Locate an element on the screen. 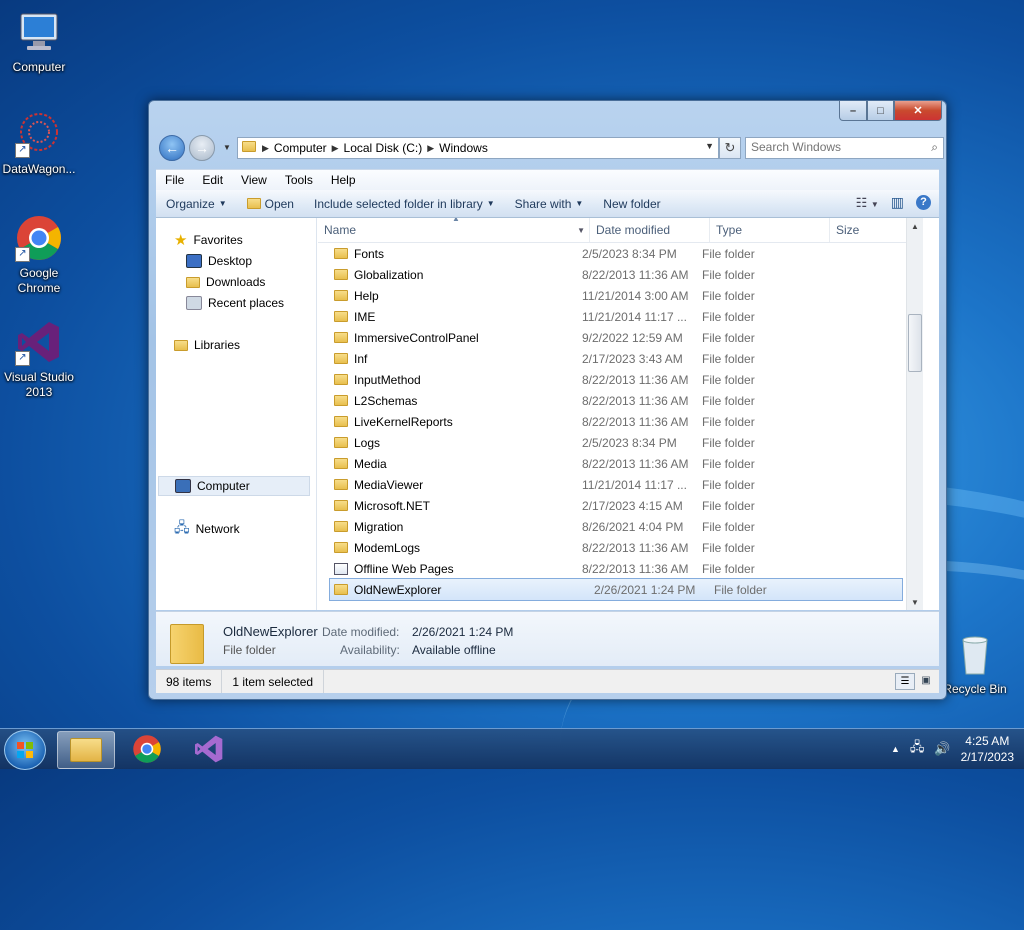 Image resolution: width=1024 pixels, height=930 pixels. file-row: Inf 2/17/2023 3:43 AM File folder is located at coordinates (620, 358).